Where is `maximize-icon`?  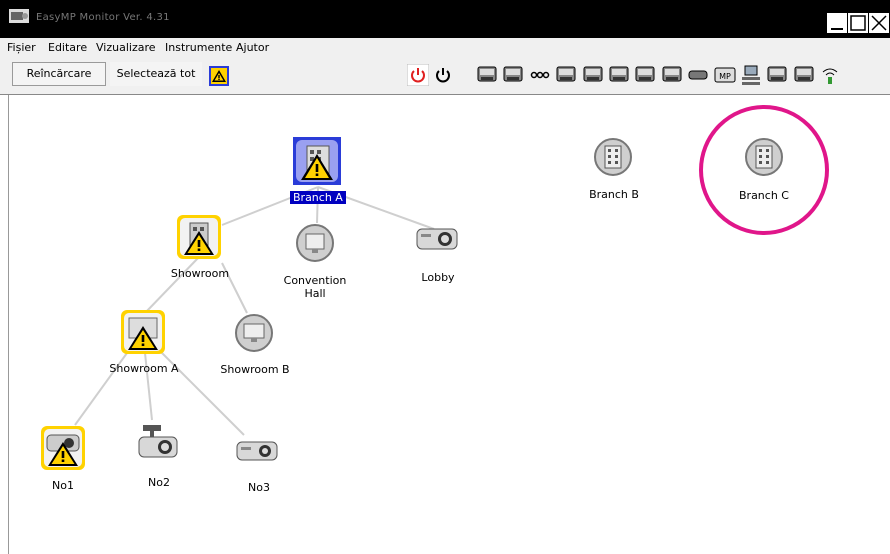 maximize-icon is located at coordinates (858, 23).